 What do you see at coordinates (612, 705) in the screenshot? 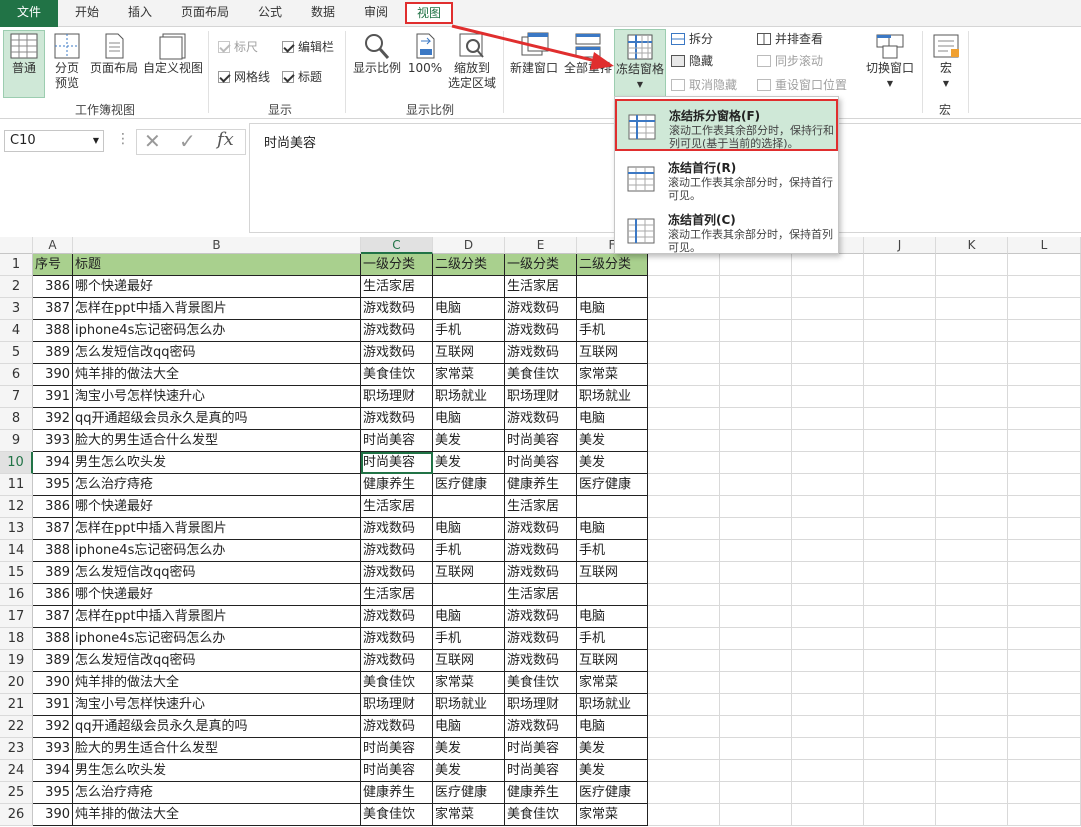
I see `cell: 职场就业` at bounding box center [612, 705].